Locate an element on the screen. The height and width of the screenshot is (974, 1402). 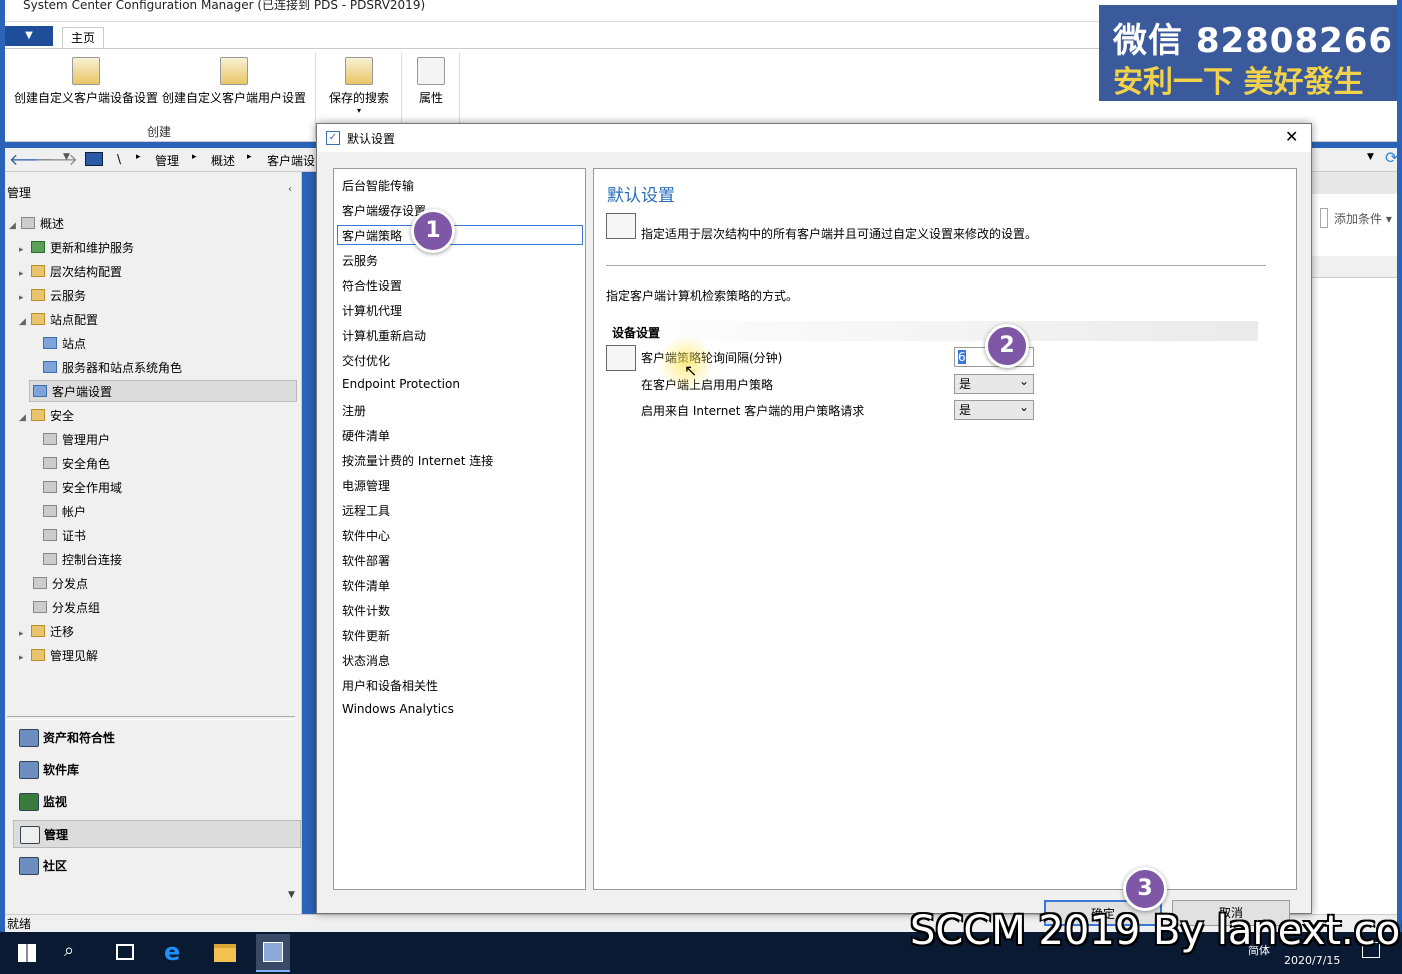
workspace-label: 资产和符合性 is located at coordinates (79, 738).